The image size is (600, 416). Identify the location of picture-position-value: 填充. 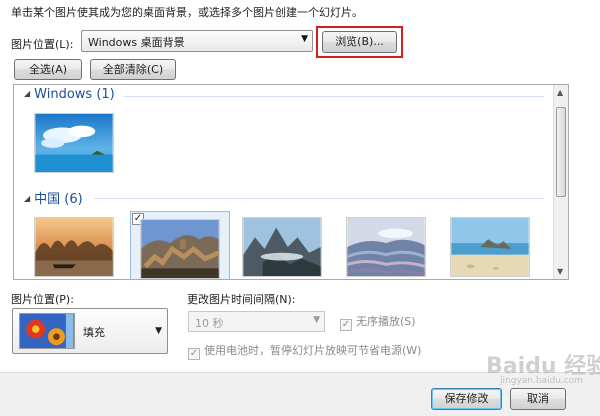
(94, 332).